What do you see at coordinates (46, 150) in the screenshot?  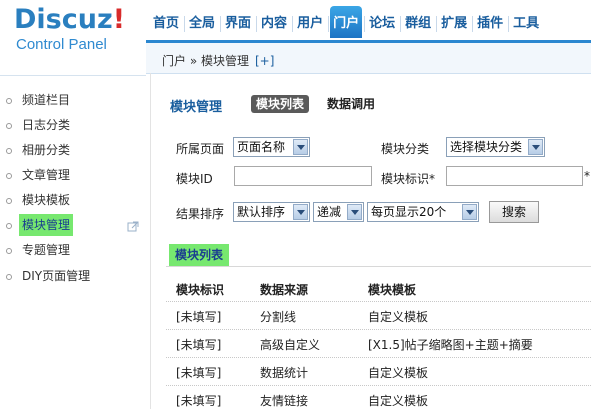 I see `sidebar-item-label: 相册分类` at bounding box center [46, 150].